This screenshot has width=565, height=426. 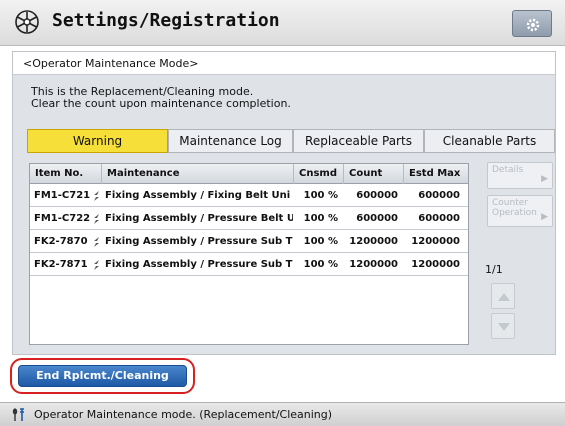 I want to click on up-arrow-icon, so click(x=504, y=297).